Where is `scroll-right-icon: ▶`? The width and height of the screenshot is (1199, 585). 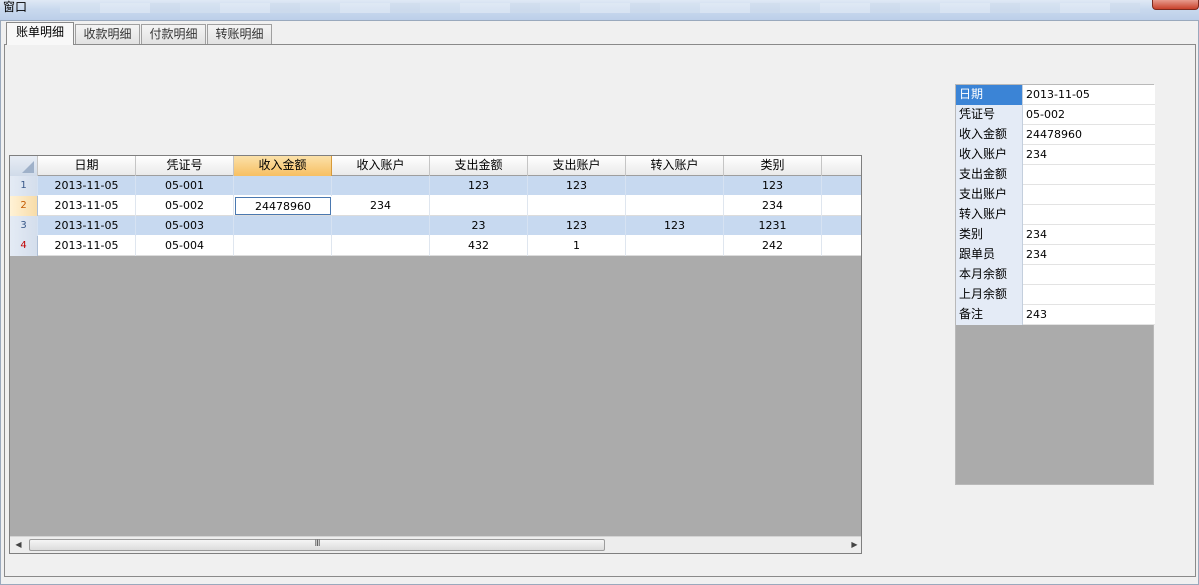 scroll-right-icon: ▶ is located at coordinates (853, 545).